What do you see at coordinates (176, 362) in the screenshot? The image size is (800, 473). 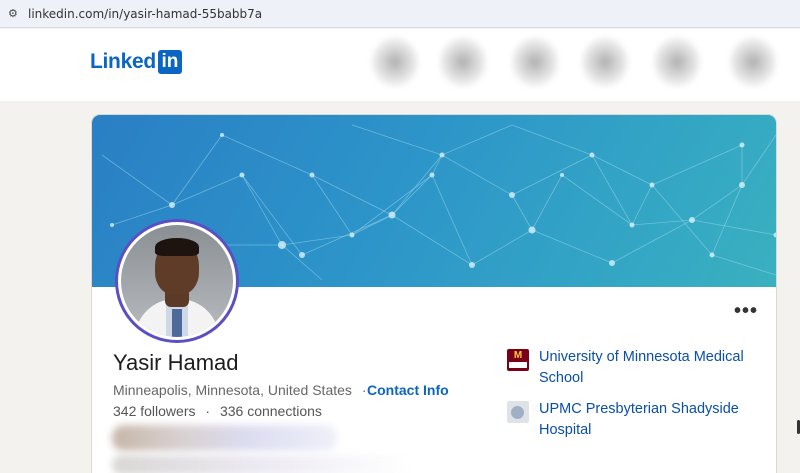 I see `profile-name: Yasir Hamad` at bounding box center [176, 362].